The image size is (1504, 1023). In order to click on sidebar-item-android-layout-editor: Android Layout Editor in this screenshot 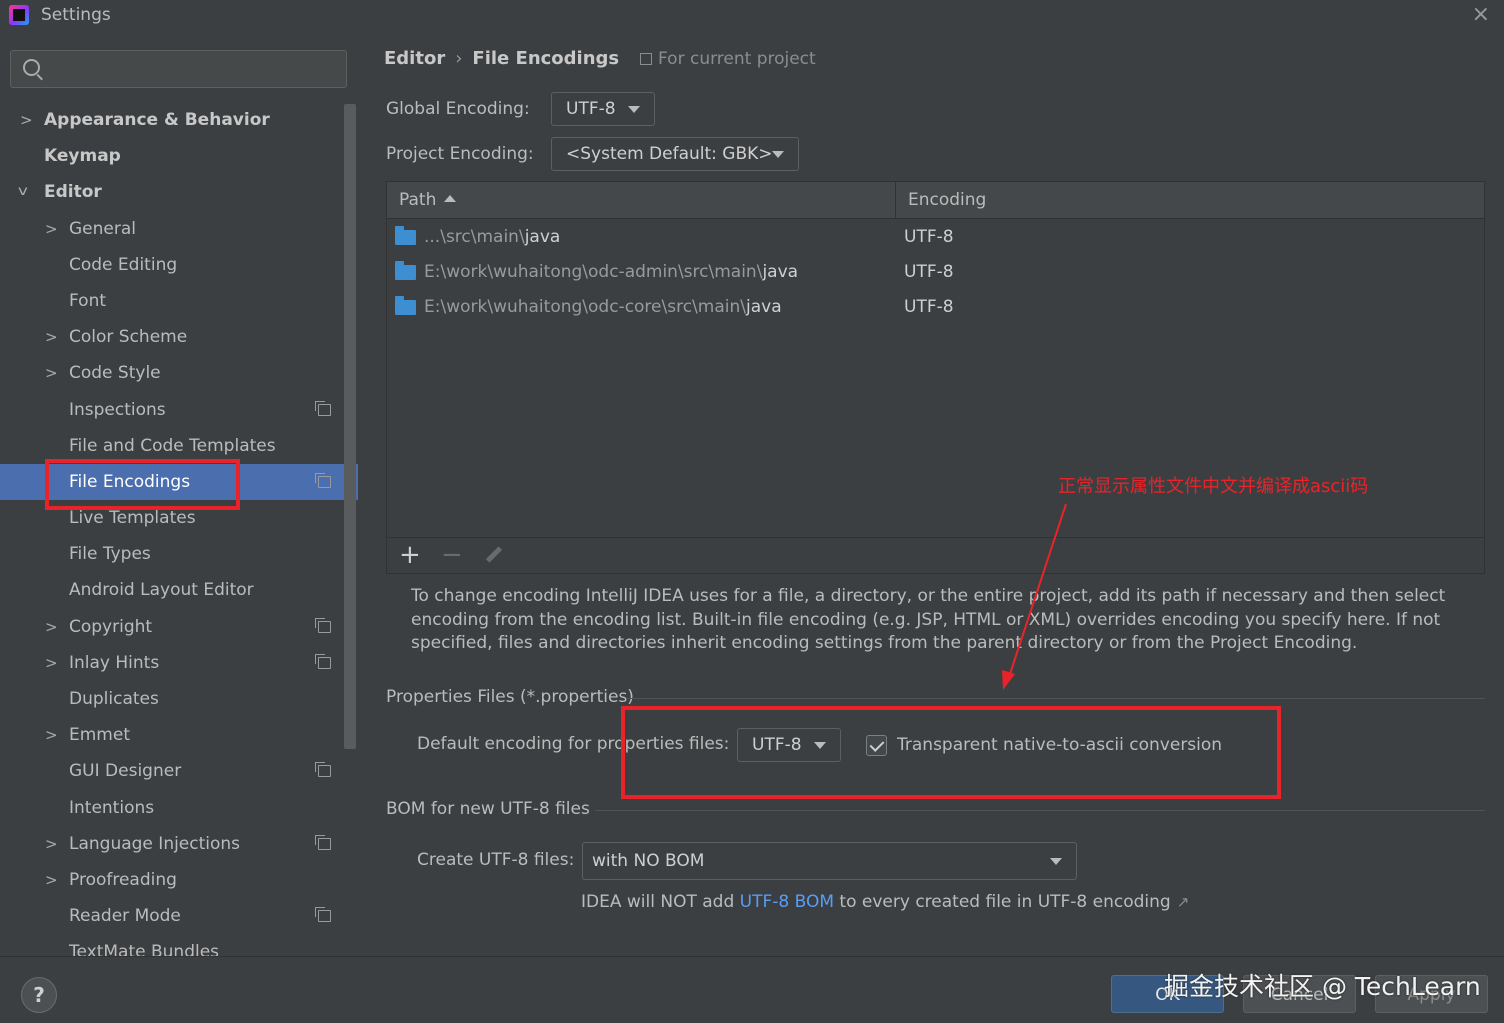, I will do `click(172, 590)`.